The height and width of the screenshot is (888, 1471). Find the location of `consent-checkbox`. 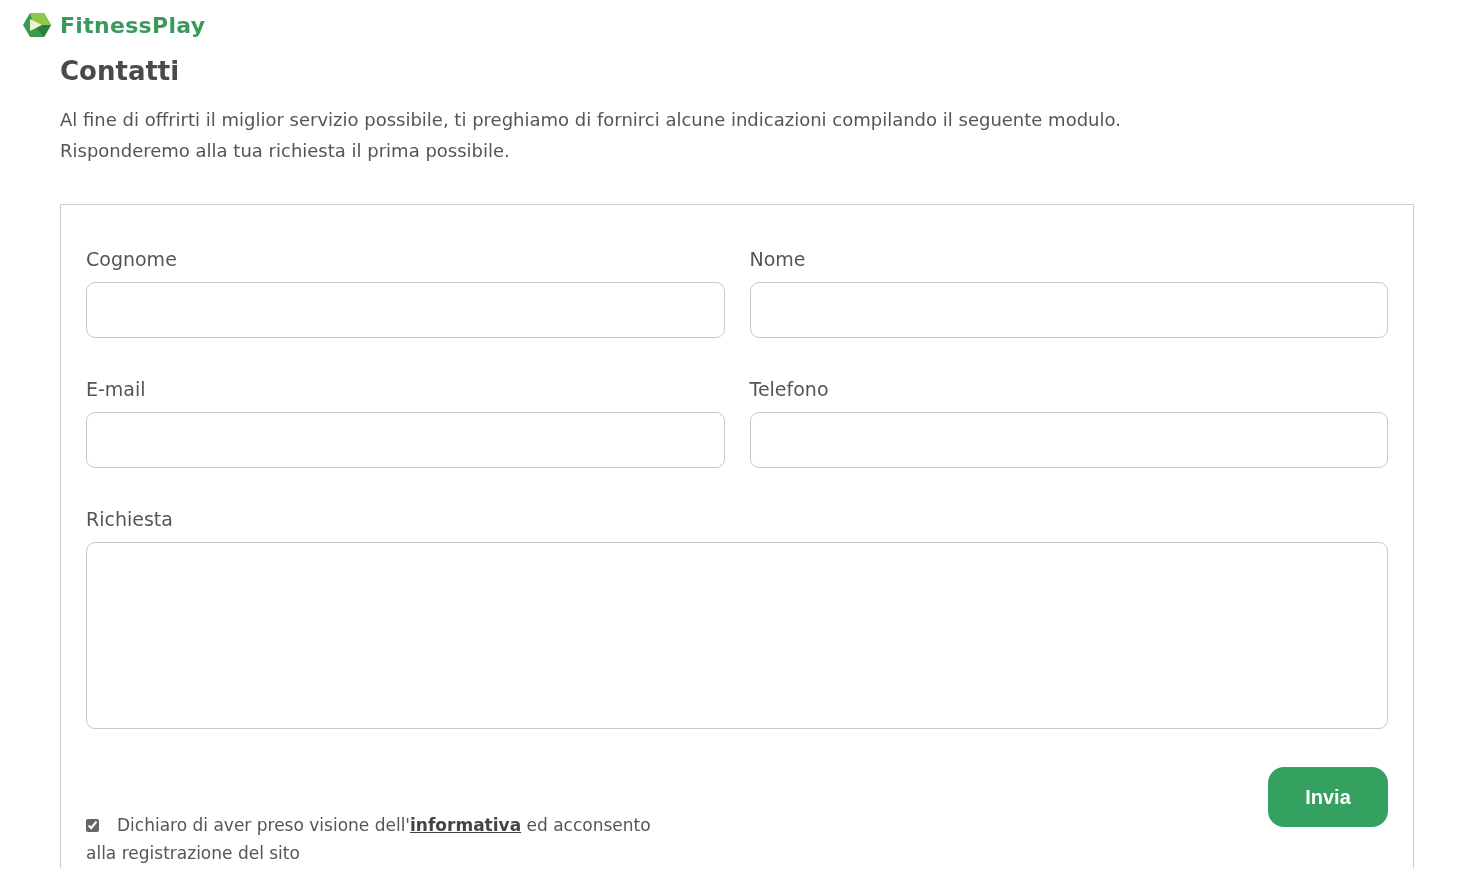

consent-checkbox is located at coordinates (92, 825).